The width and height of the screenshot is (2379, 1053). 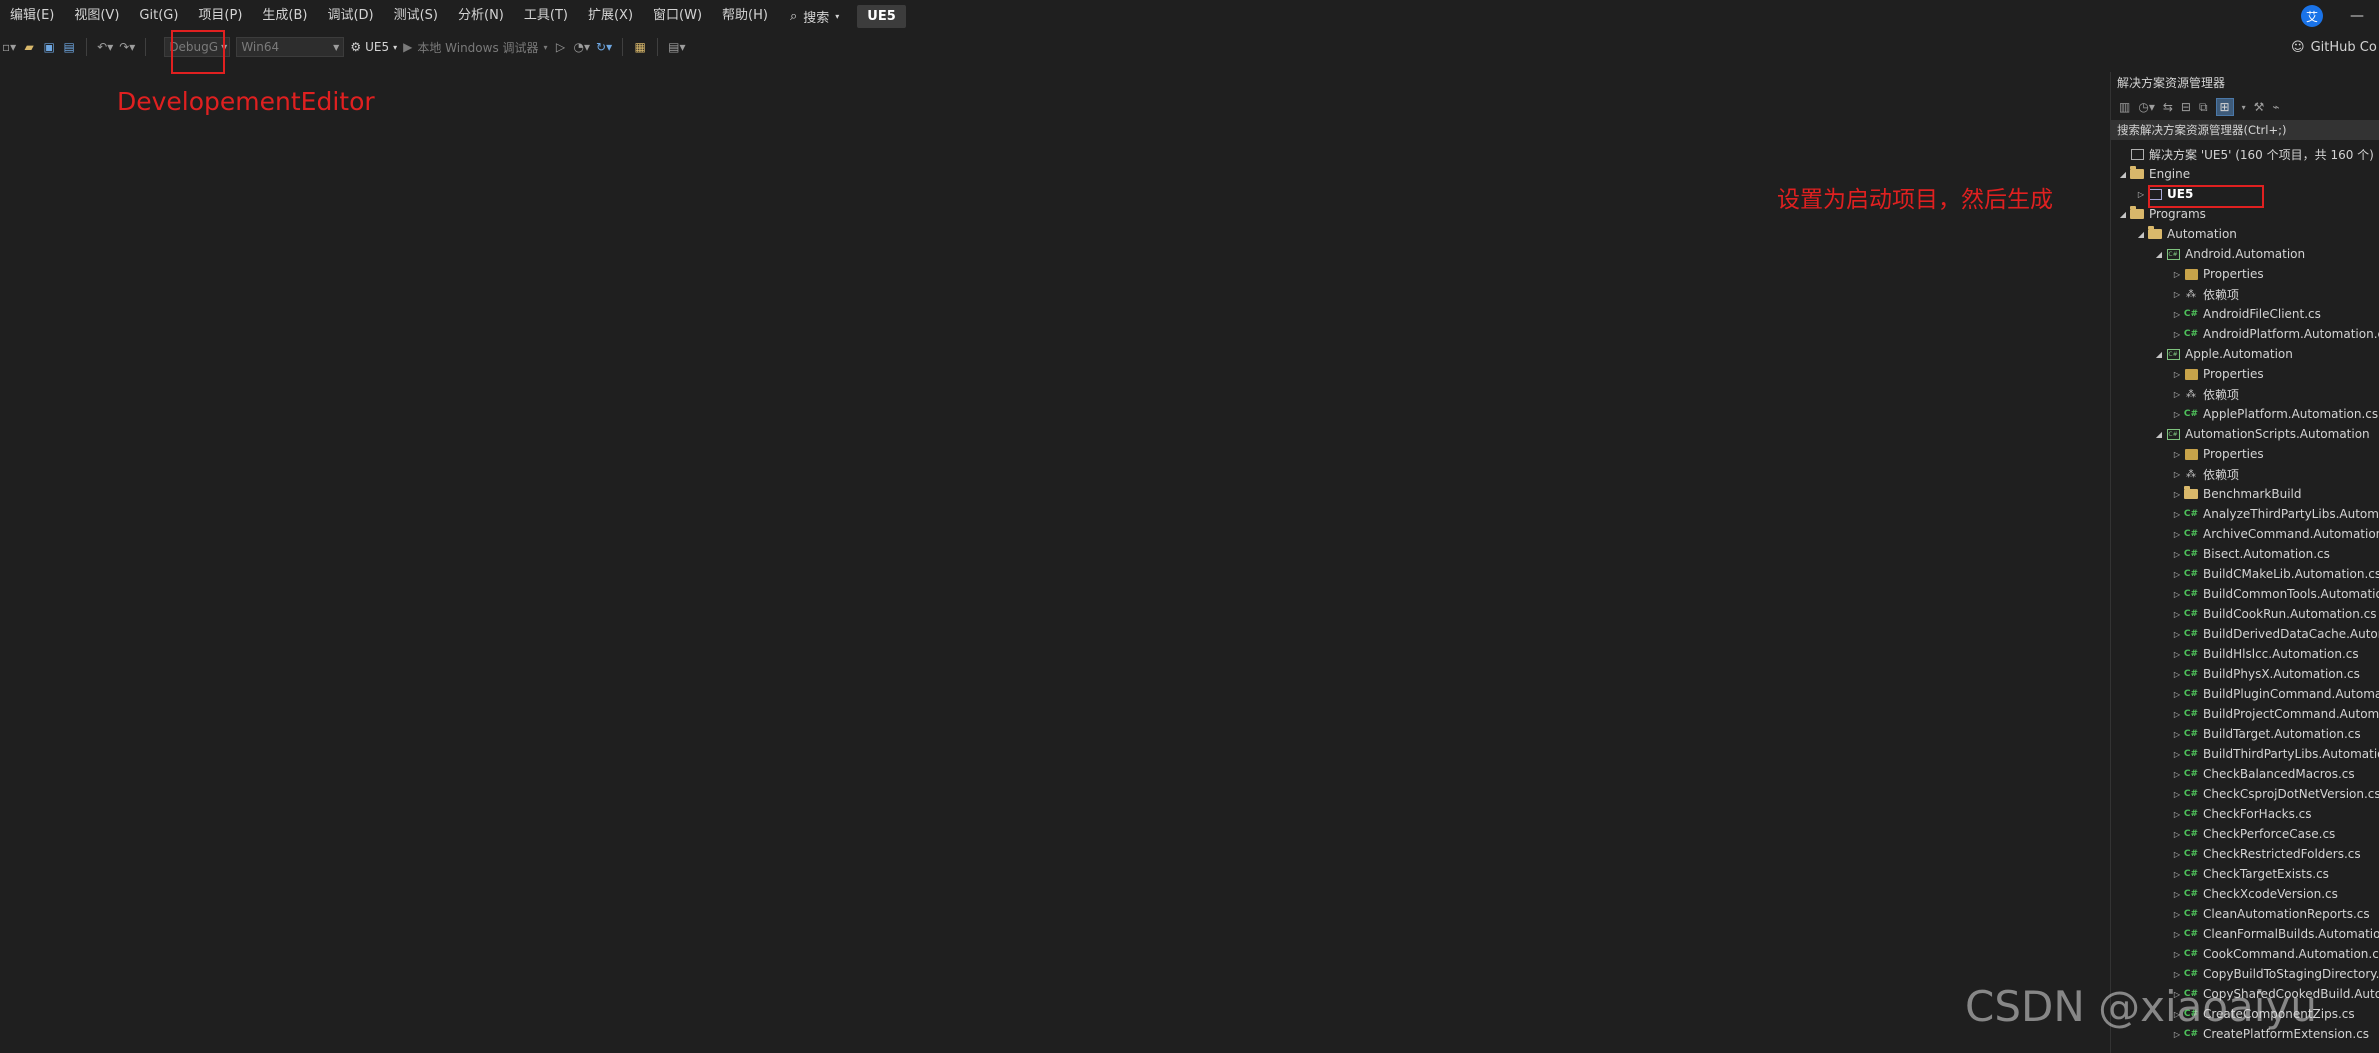 I want to click on menu-item: 视图(V), so click(x=96, y=16).